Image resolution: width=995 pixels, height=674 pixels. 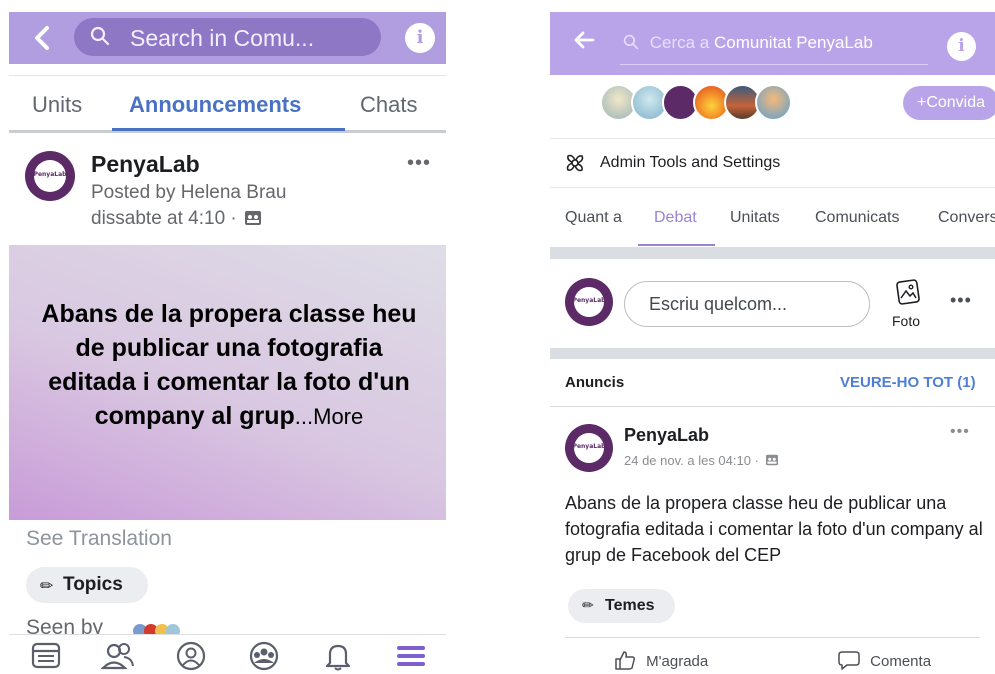 I want to click on like-button: M'agrada, so click(x=661, y=660).